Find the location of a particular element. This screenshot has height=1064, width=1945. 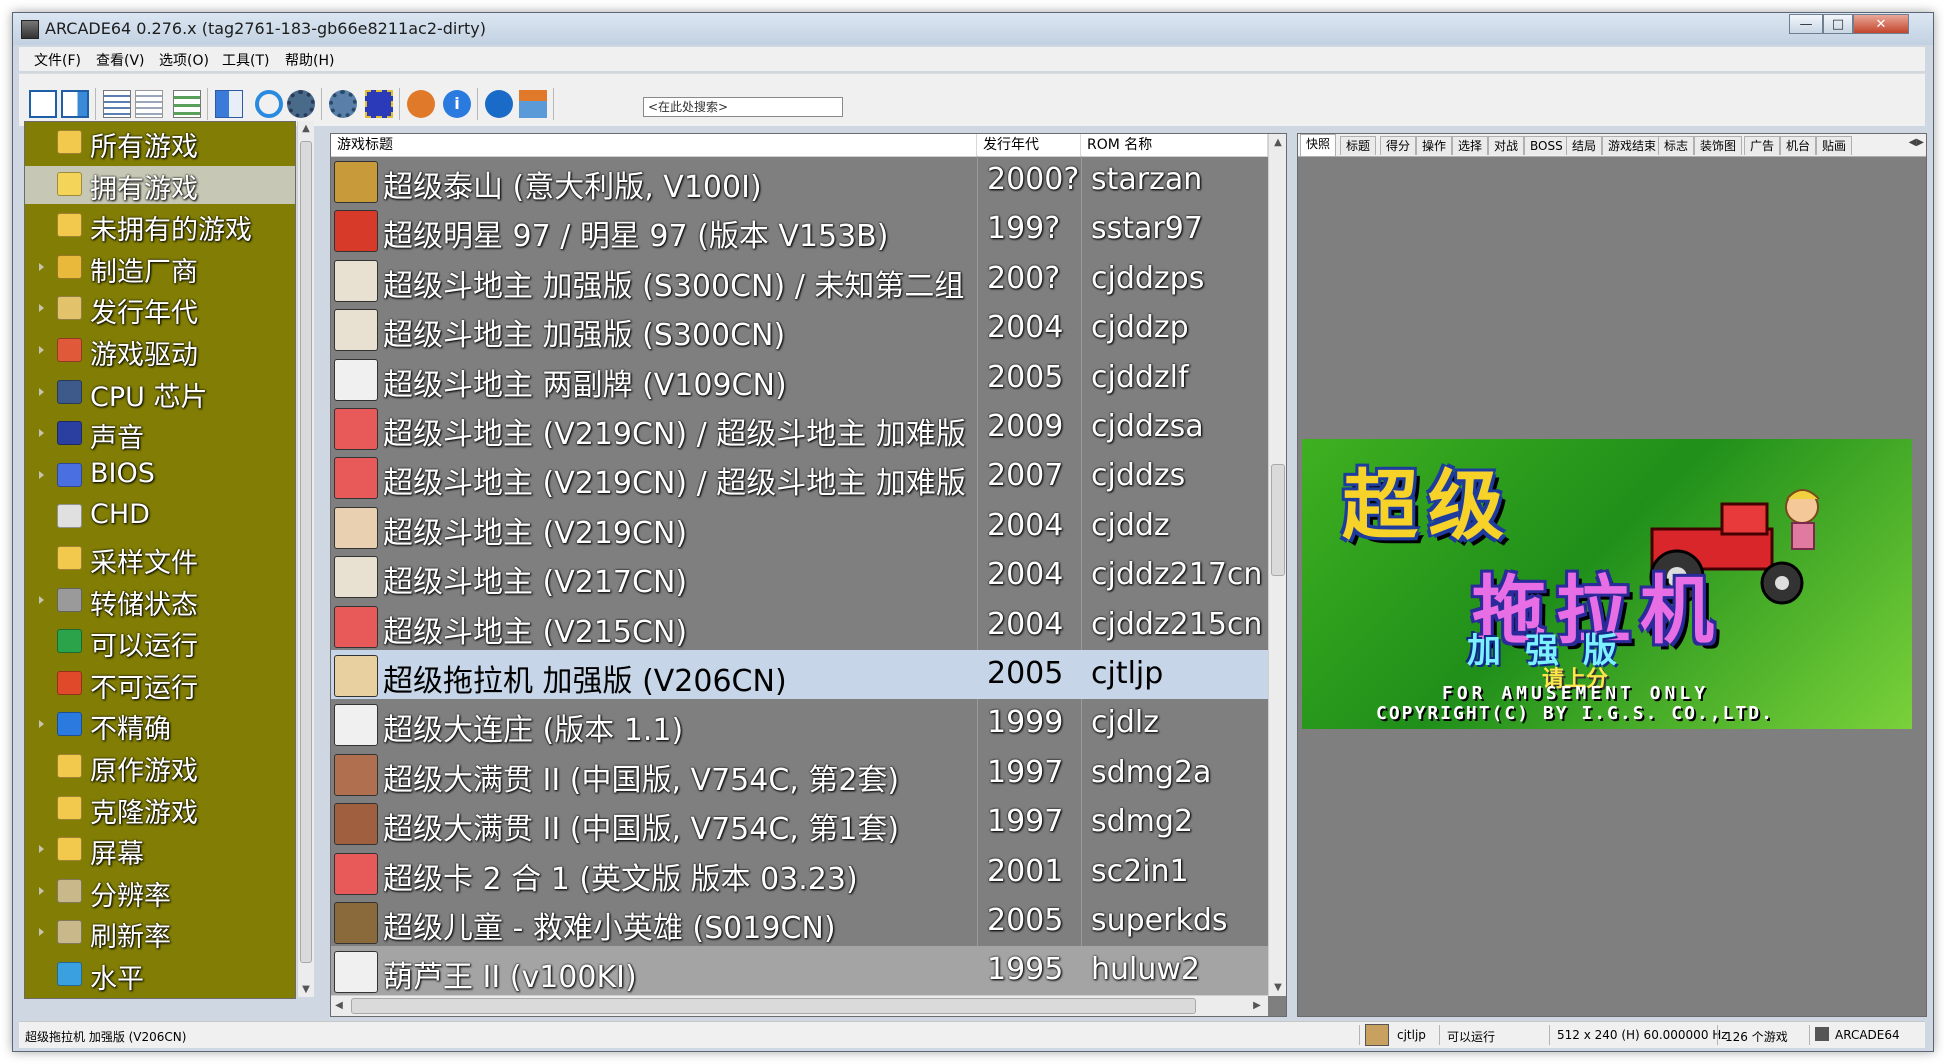

tree-item: CHD is located at coordinates (160, 517).